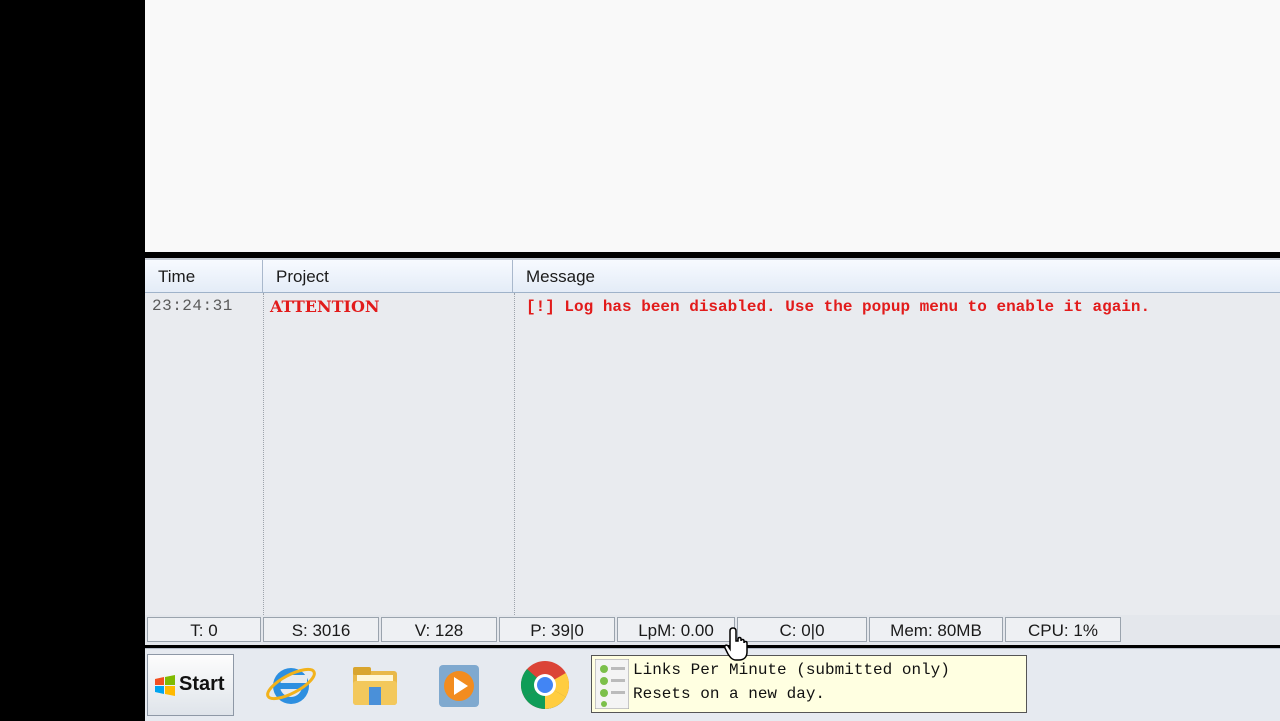 The height and width of the screenshot is (721, 1280). I want to click on desktop-left-edge, so click(72, 360).